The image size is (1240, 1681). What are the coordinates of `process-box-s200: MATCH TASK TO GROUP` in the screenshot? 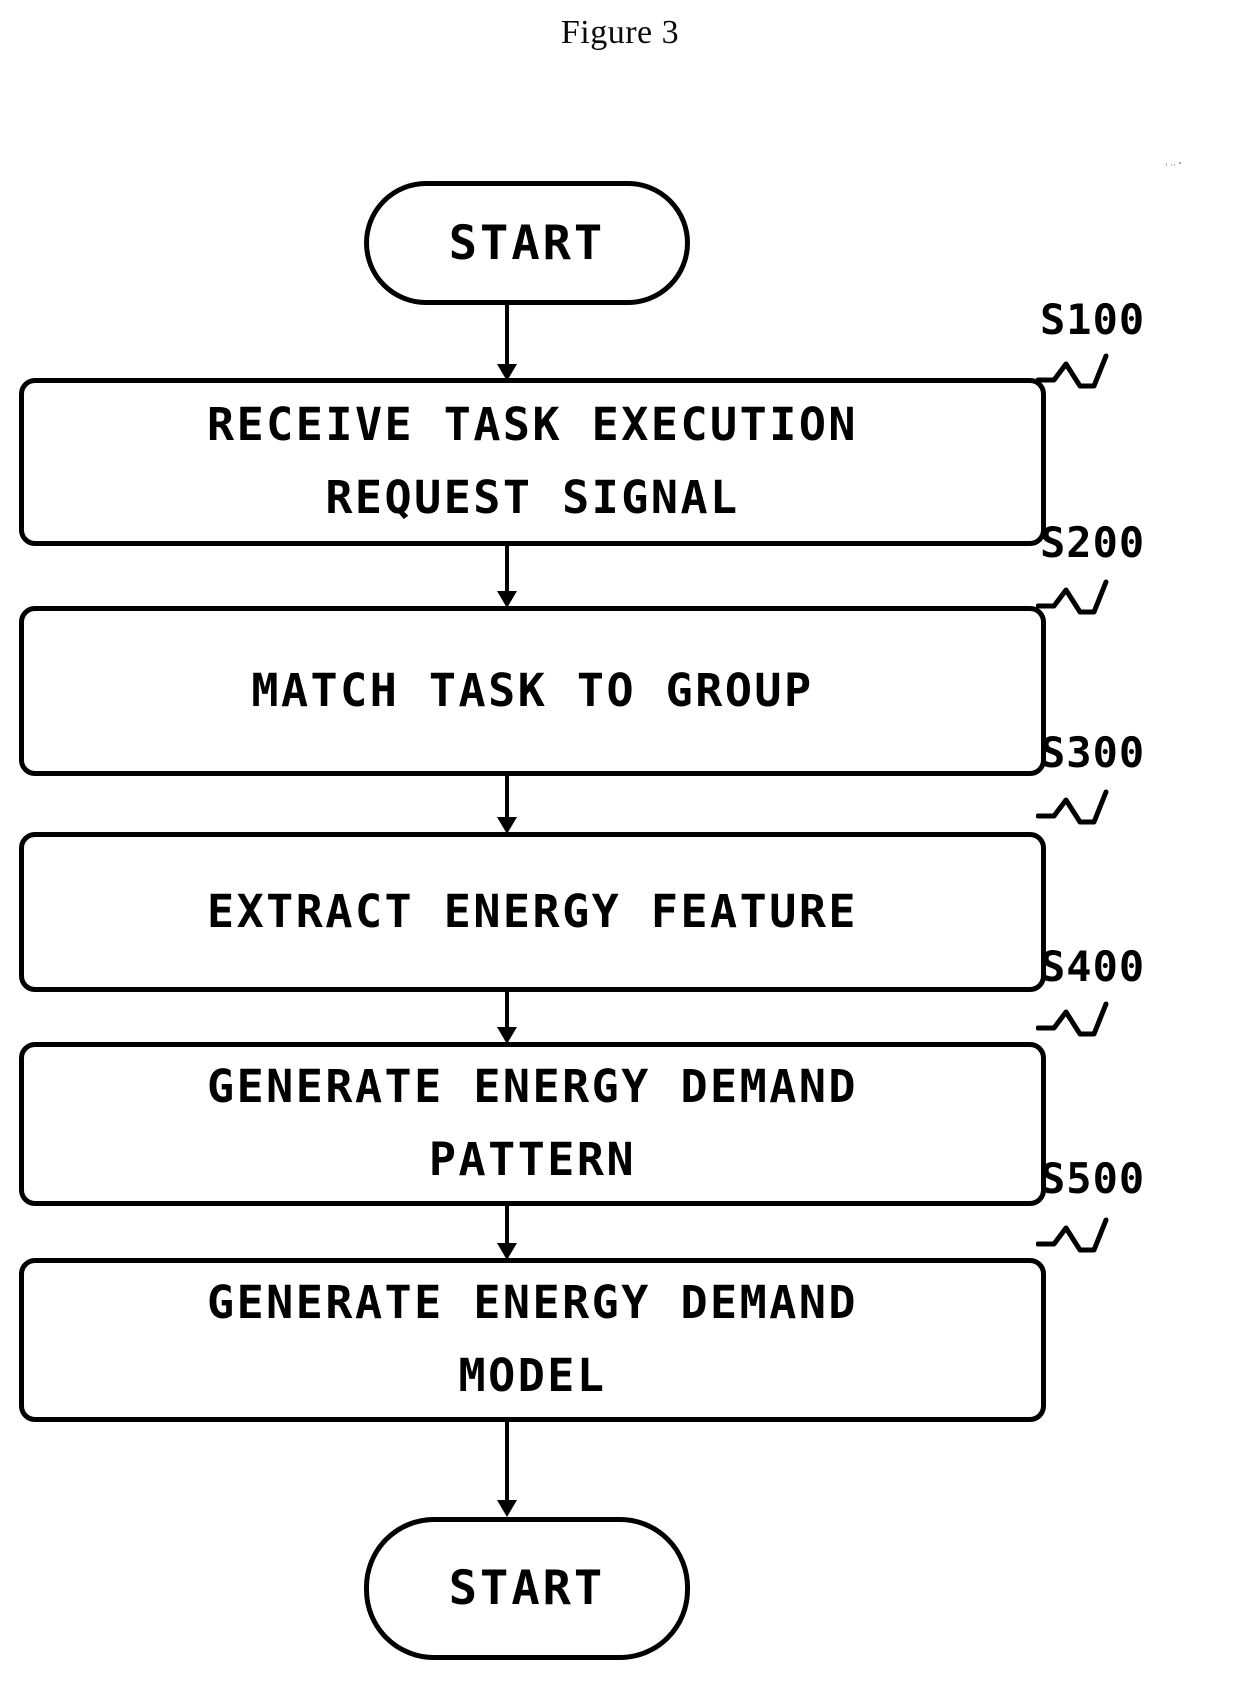 It's located at (532, 691).